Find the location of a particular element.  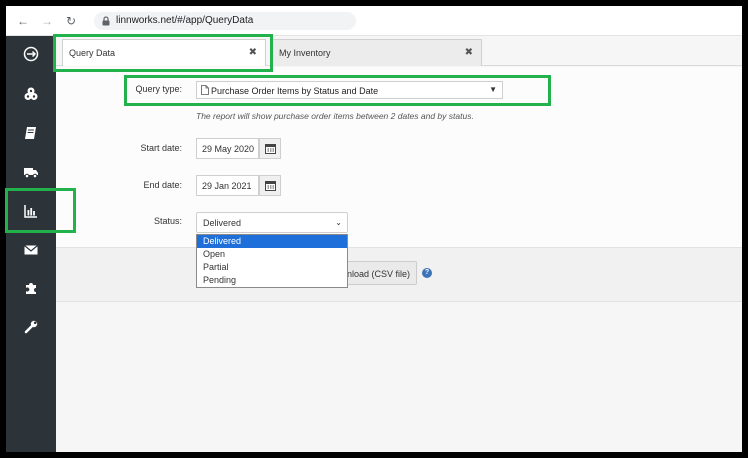

action-bar: nload (CSV file) ? is located at coordinates (399, 274).